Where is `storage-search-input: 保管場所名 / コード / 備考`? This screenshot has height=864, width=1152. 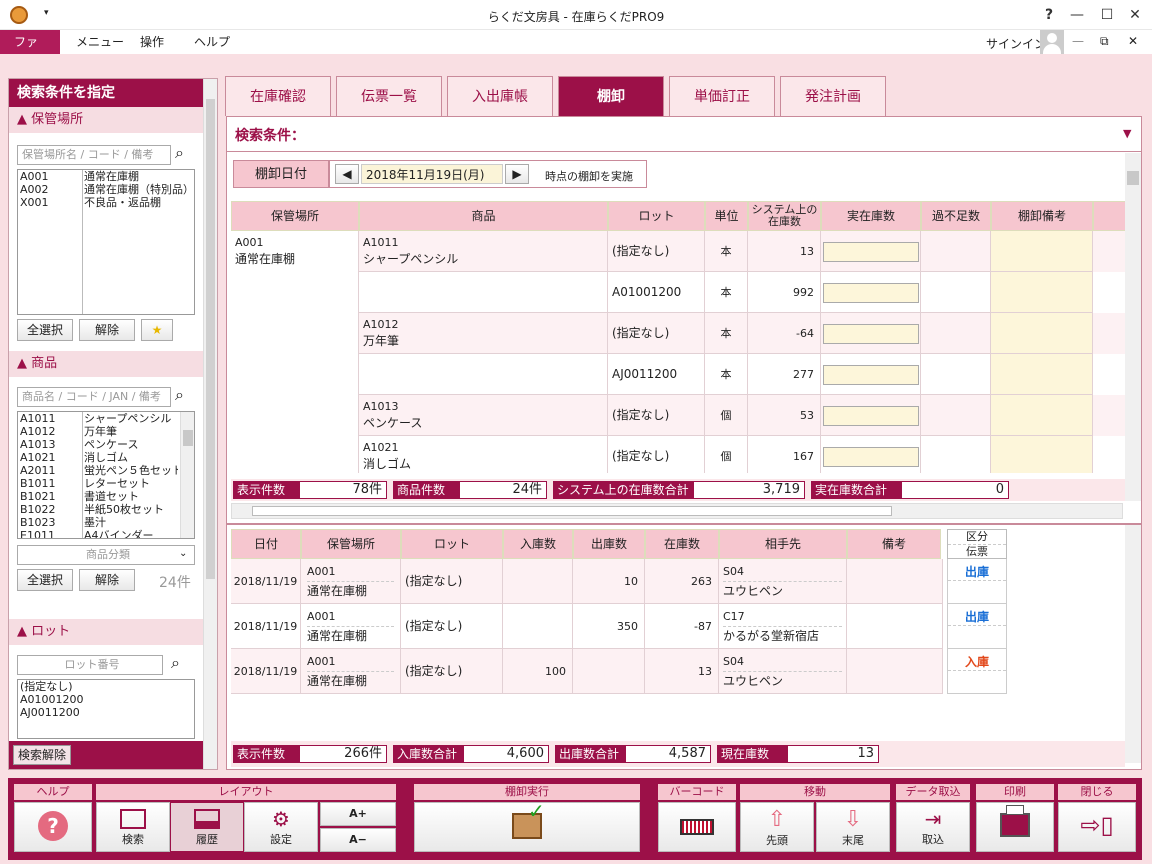
storage-search-input: 保管場所名 / コード / 備考 is located at coordinates (94, 155).